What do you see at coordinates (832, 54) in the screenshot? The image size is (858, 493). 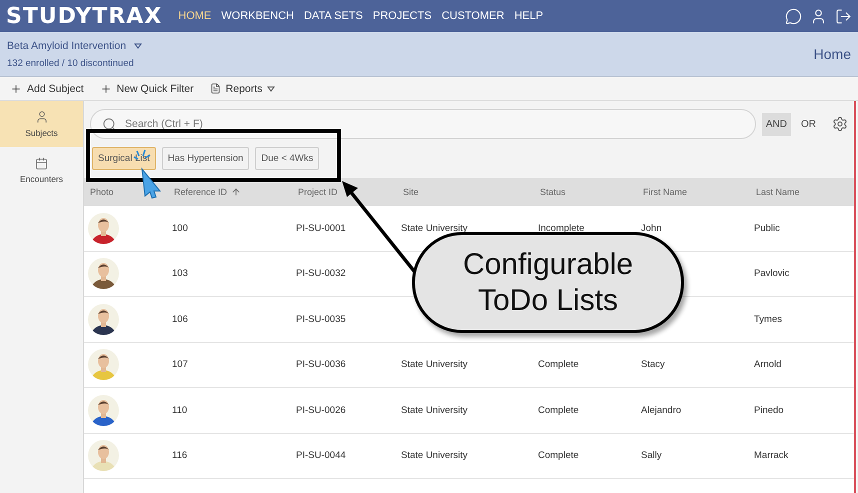 I see `page-title: Home` at bounding box center [832, 54].